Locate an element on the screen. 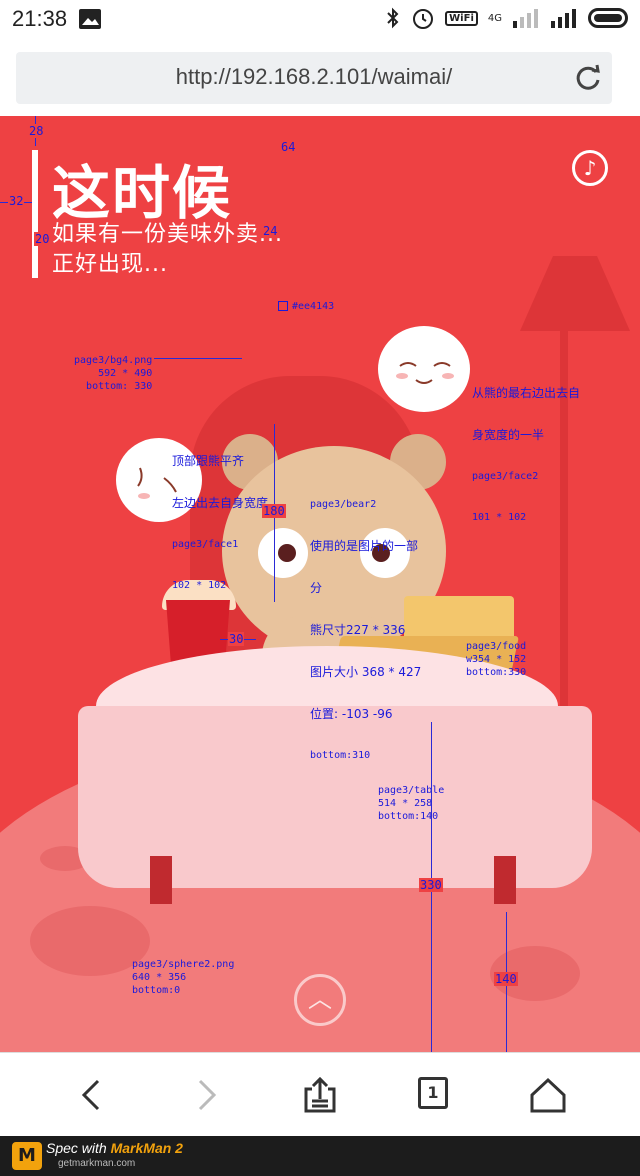 The width and height of the screenshot is (640, 1176). chevron-up-icon: ︿ is located at coordinates (320, 1000).